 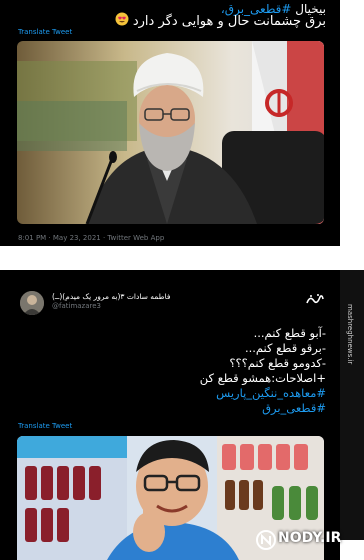 I want to click on side-watermark-text: mashreghnews.ir, so click(x=350, y=334).